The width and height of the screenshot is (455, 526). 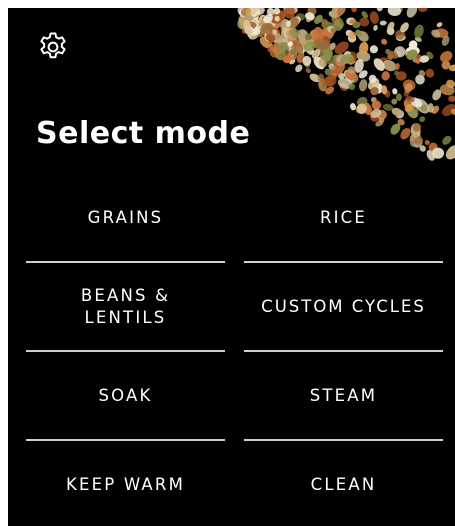 I want to click on mode-button-grains: GRAINS, so click(x=125, y=218).